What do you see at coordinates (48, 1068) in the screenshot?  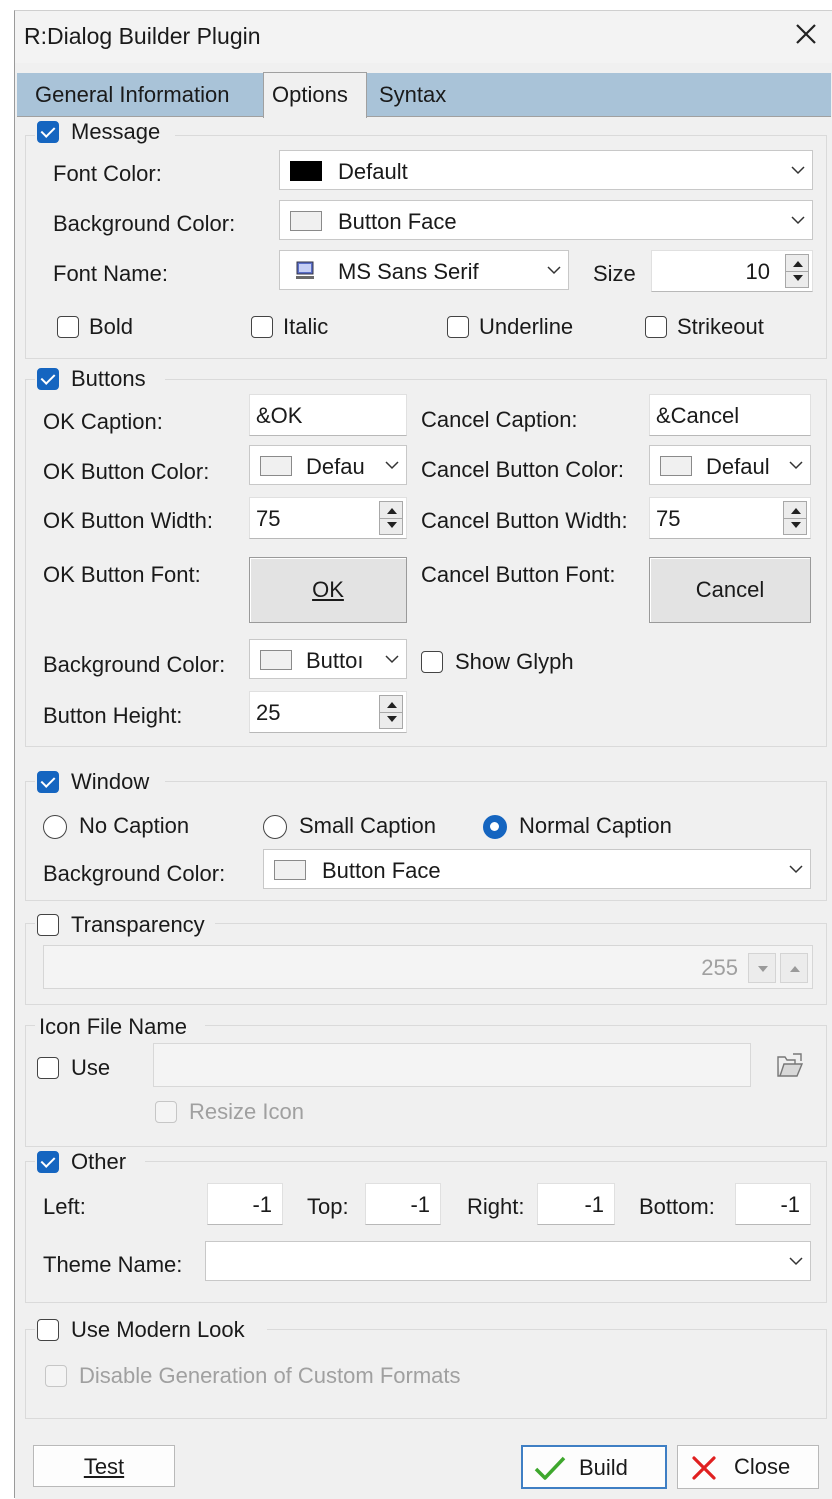 I see `use-icon-checkbox` at bounding box center [48, 1068].